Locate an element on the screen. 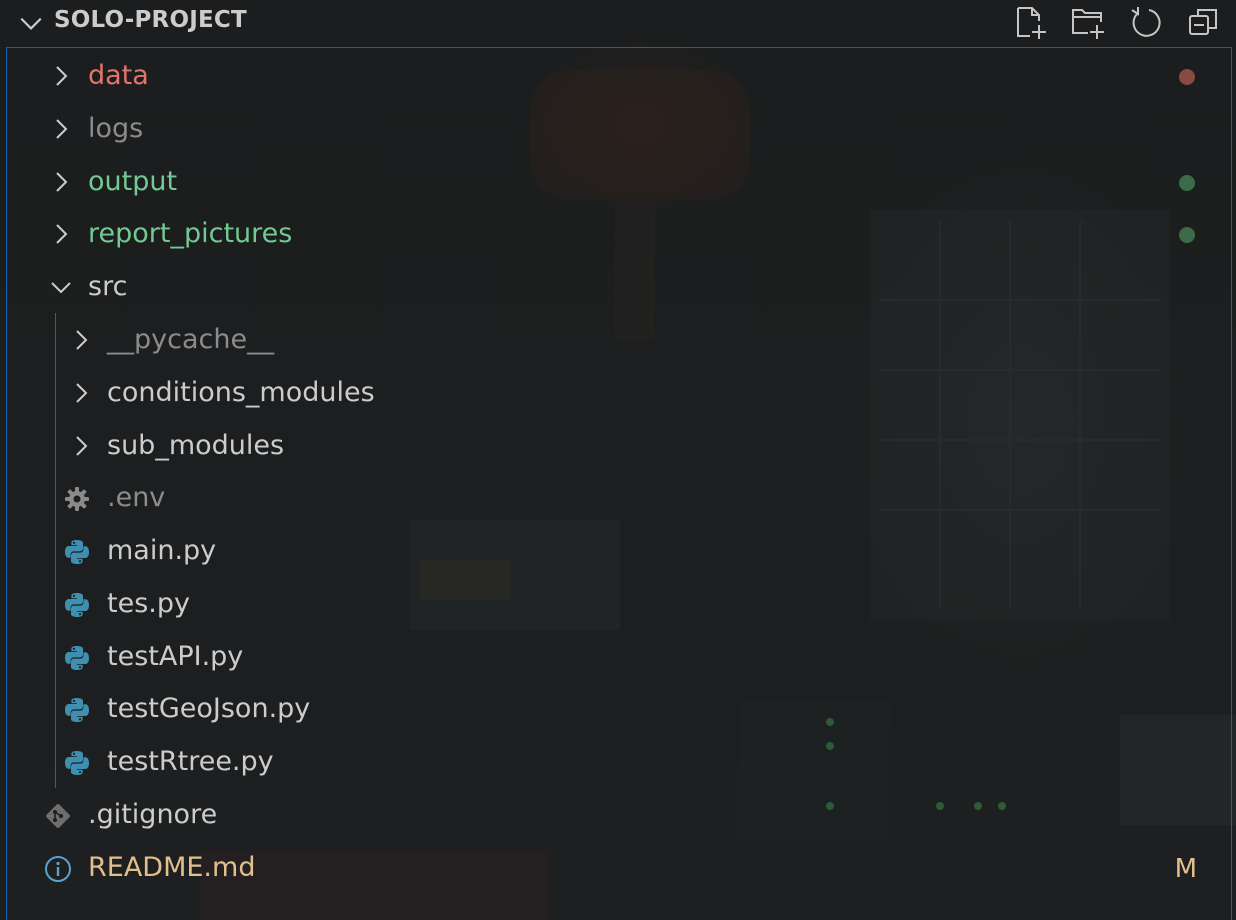  tree-item-main-py: main.py is located at coordinates (619, 552).